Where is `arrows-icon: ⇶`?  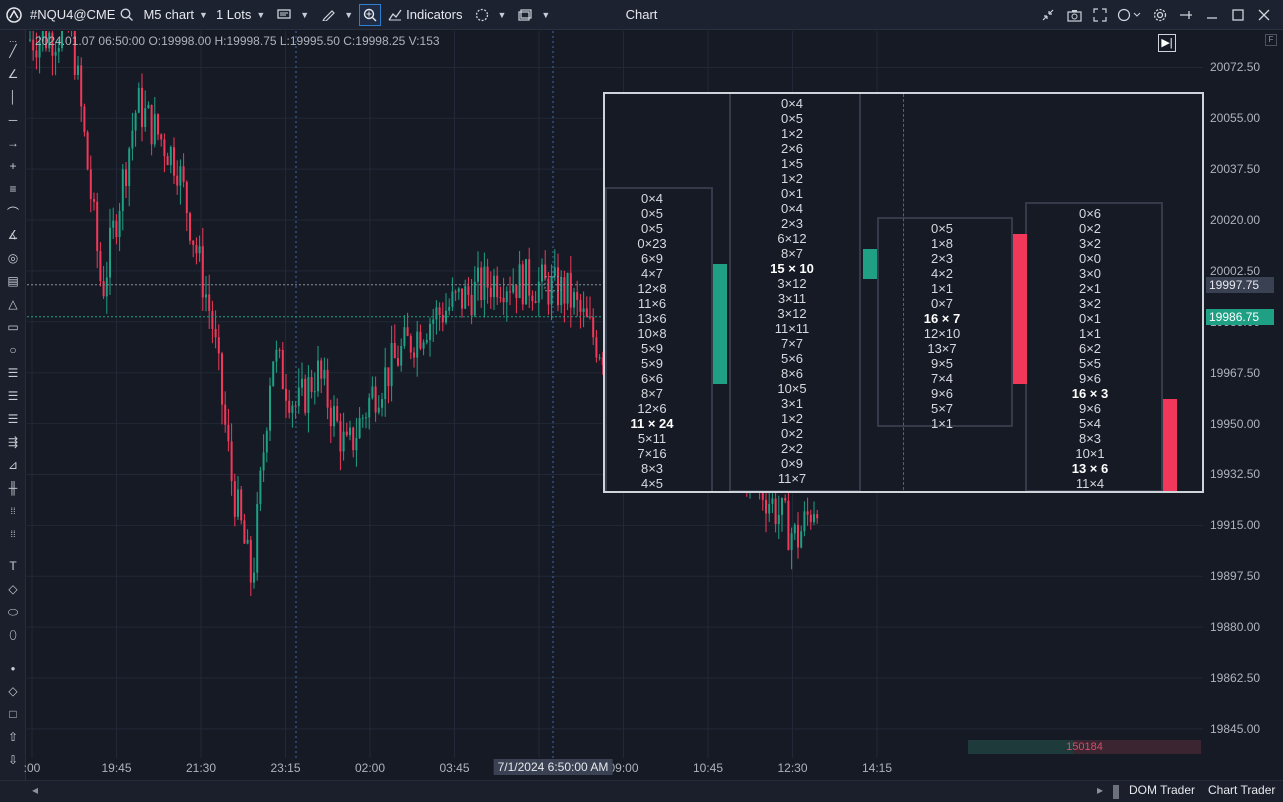
arrows-icon: ⇶ is located at coordinates (13, 442).